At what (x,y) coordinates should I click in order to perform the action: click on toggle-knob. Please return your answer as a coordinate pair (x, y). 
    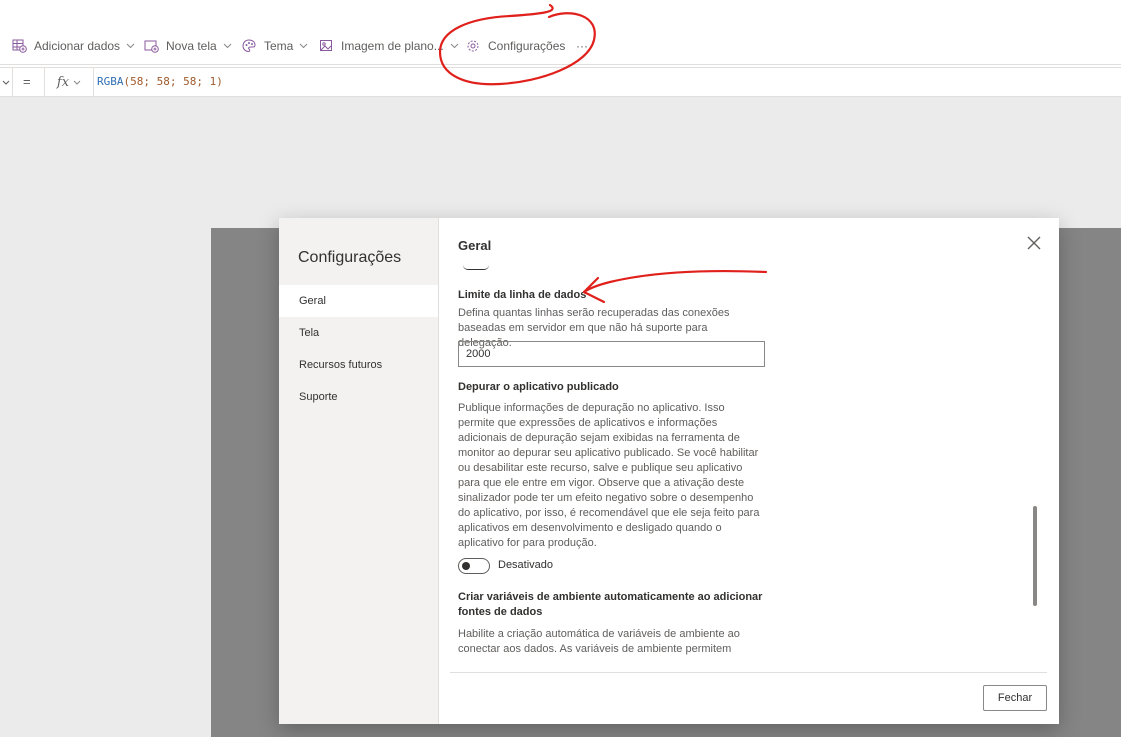
    Looking at the image, I should click on (466, 566).